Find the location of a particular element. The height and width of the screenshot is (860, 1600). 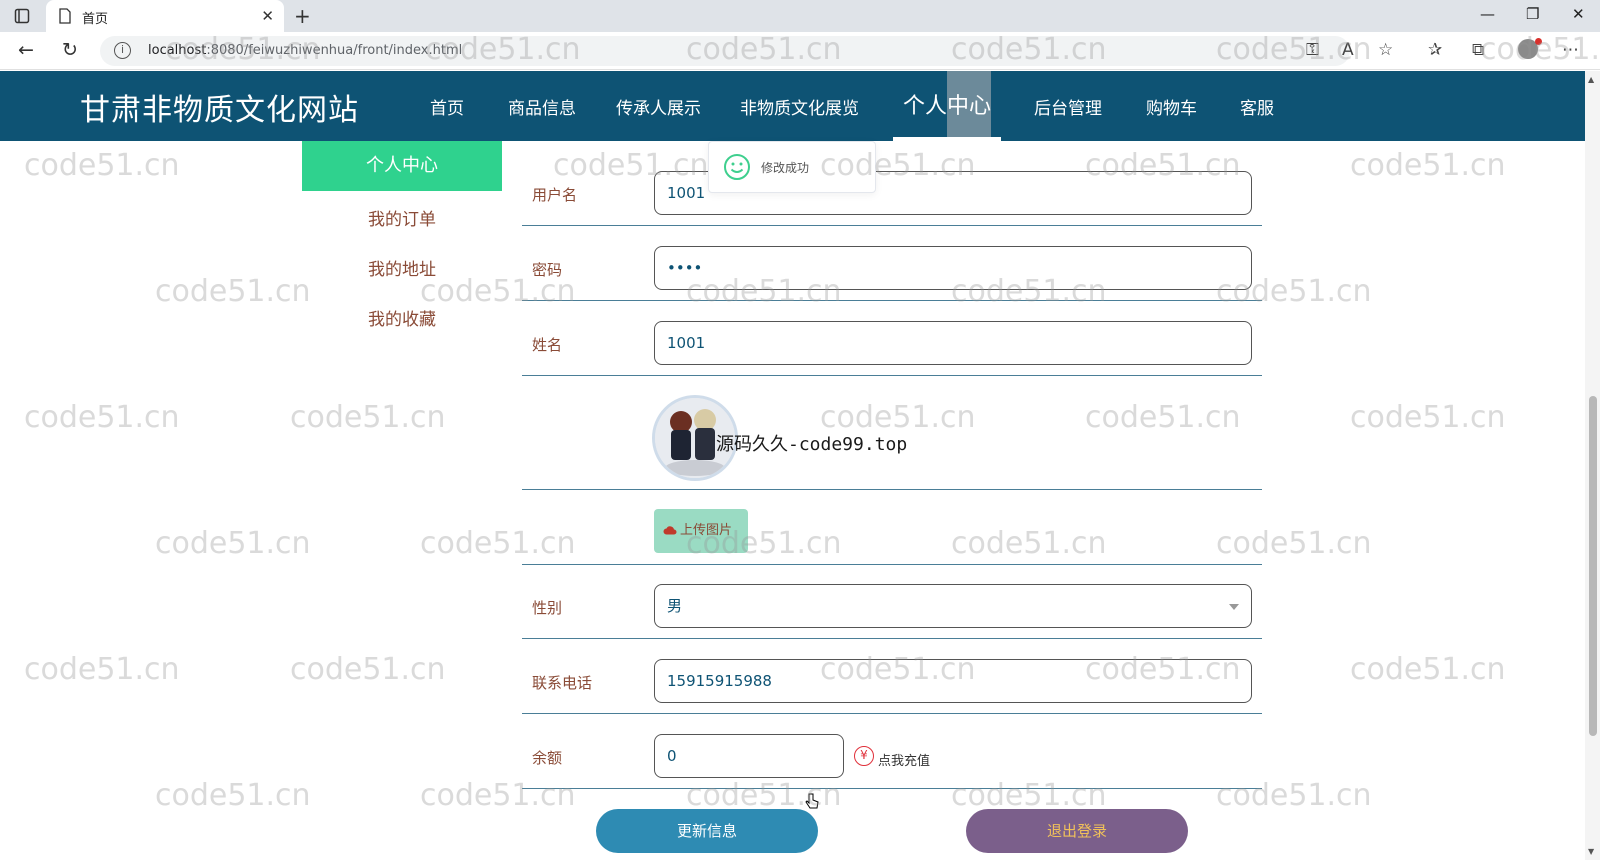

avatar-overlay-text: 源码久久-code99.top is located at coordinates (812, 444).